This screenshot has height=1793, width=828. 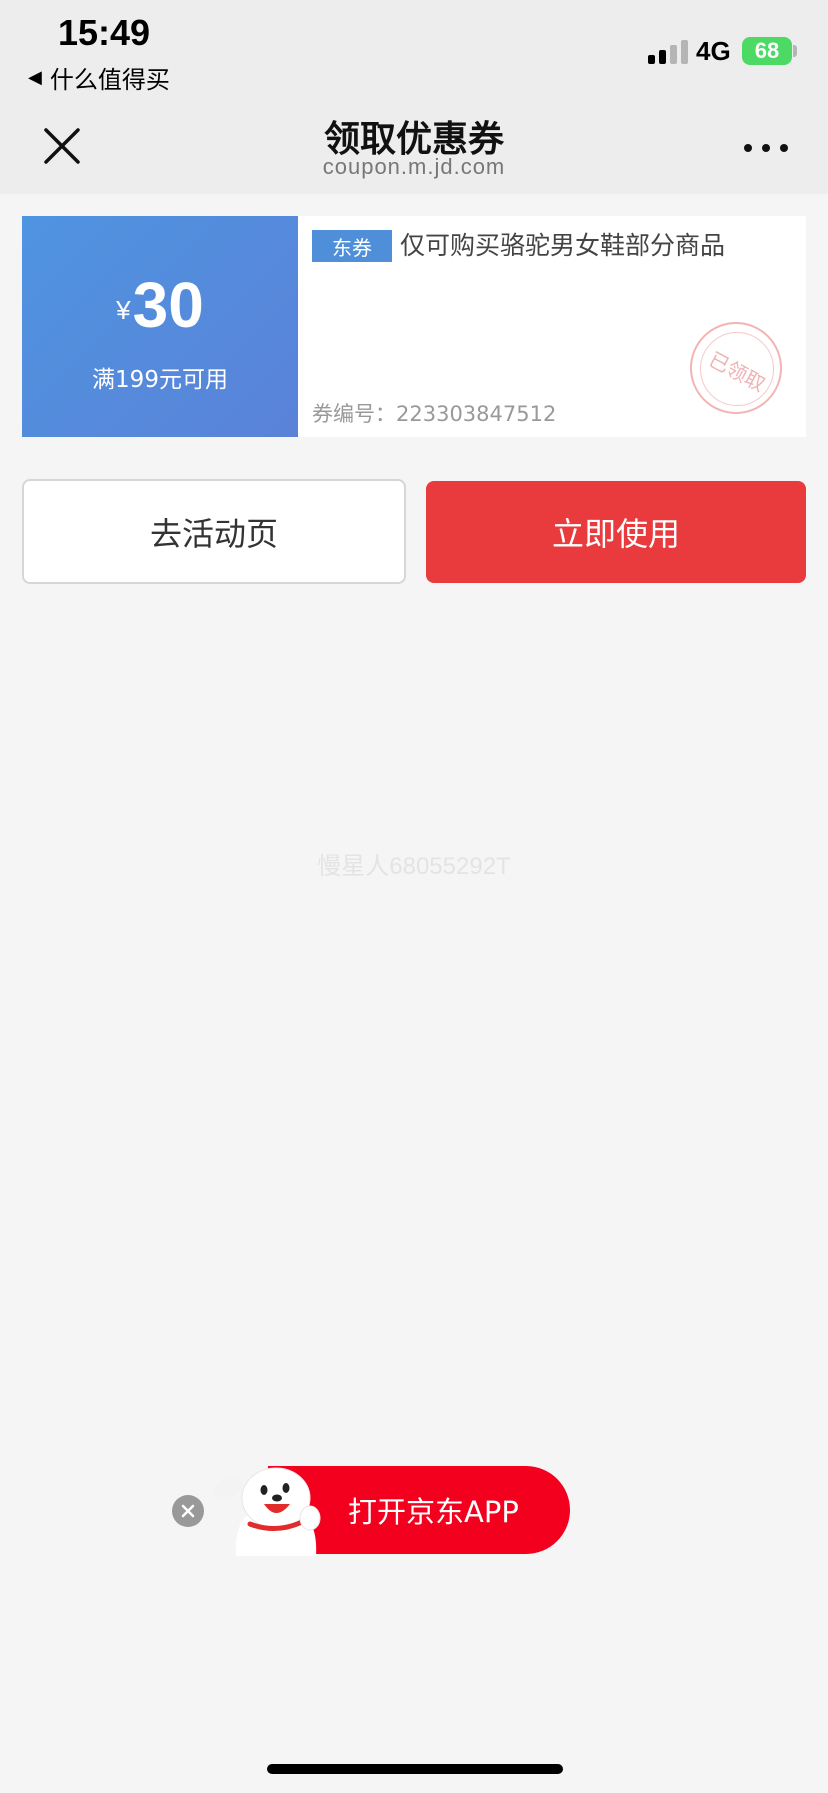 What do you see at coordinates (563, 245) in the screenshot?
I see `coupon-description: 仅可购买骆驼男女鞋部分商品` at bounding box center [563, 245].